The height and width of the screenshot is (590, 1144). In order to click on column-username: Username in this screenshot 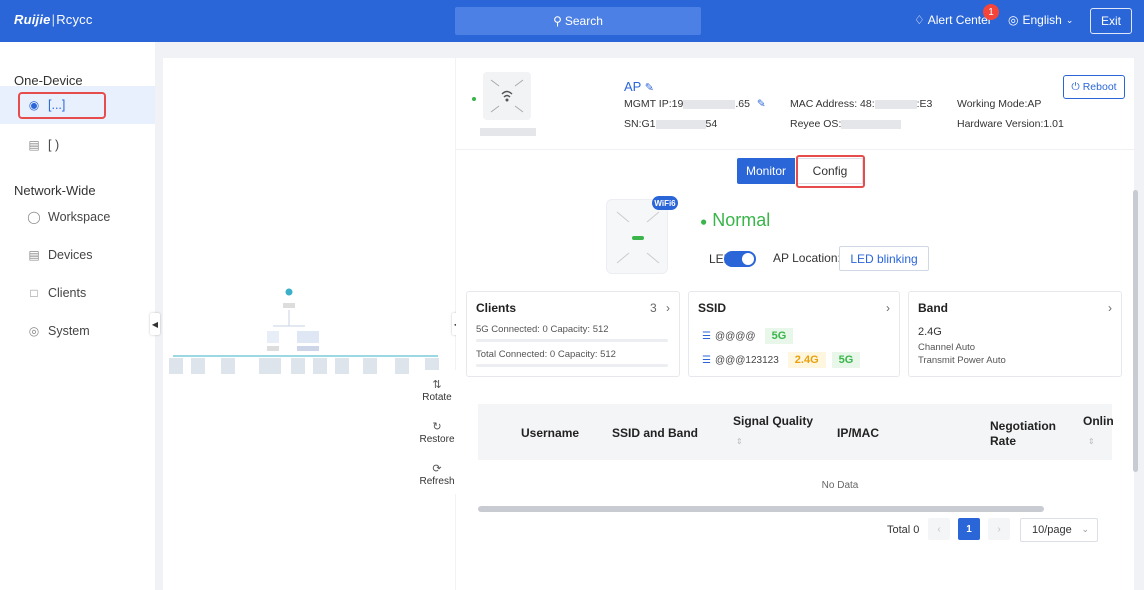, I will do `click(550, 433)`.